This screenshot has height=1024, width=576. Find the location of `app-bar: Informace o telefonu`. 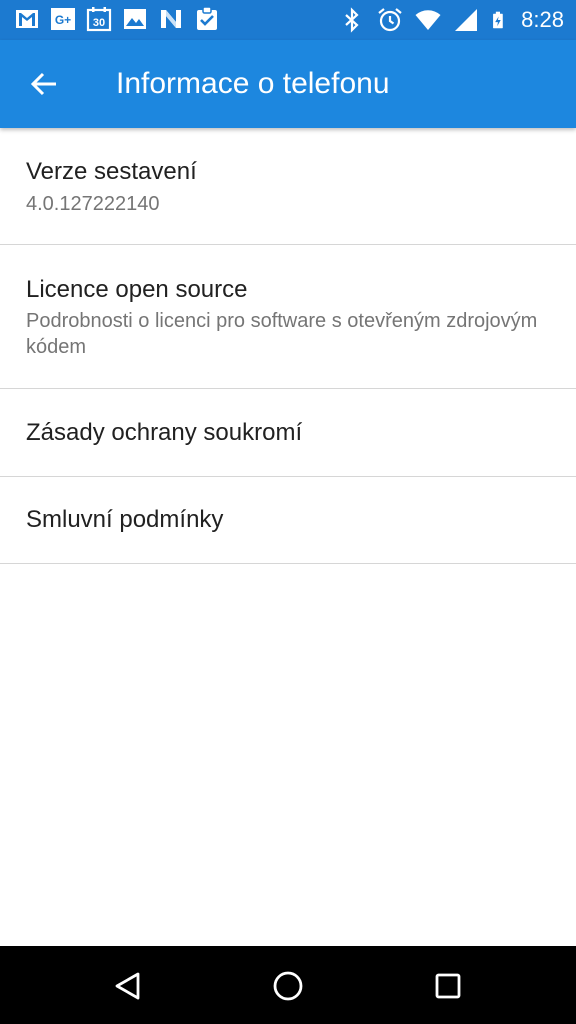

app-bar: Informace o telefonu is located at coordinates (288, 84).